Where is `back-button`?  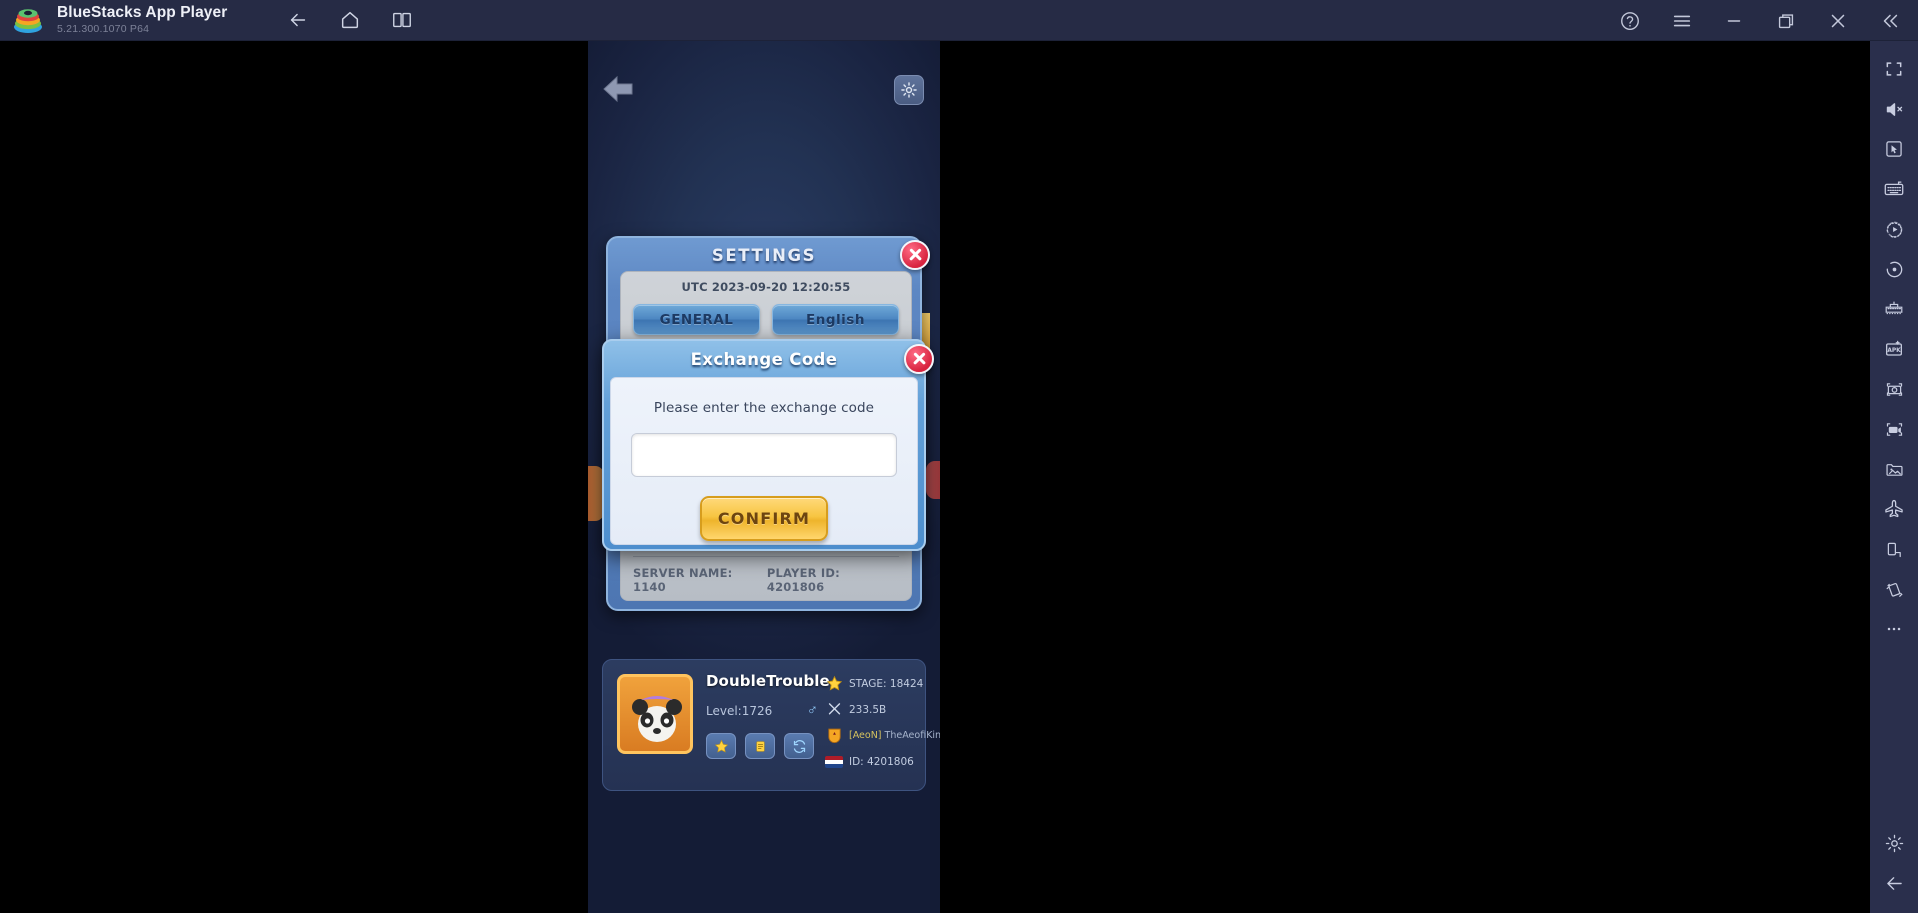
back-button is located at coordinates (298, 20).